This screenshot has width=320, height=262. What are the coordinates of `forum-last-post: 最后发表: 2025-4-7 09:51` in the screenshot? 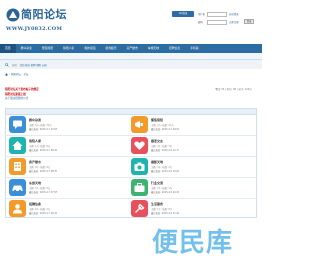 It's located at (165, 129).